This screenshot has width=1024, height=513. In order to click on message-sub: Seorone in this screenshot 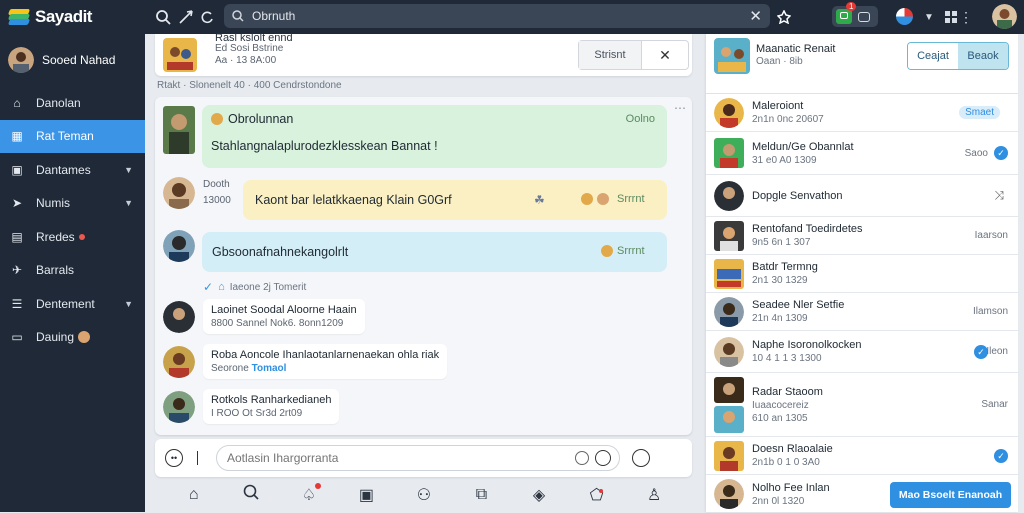, I will do `click(230, 368)`.